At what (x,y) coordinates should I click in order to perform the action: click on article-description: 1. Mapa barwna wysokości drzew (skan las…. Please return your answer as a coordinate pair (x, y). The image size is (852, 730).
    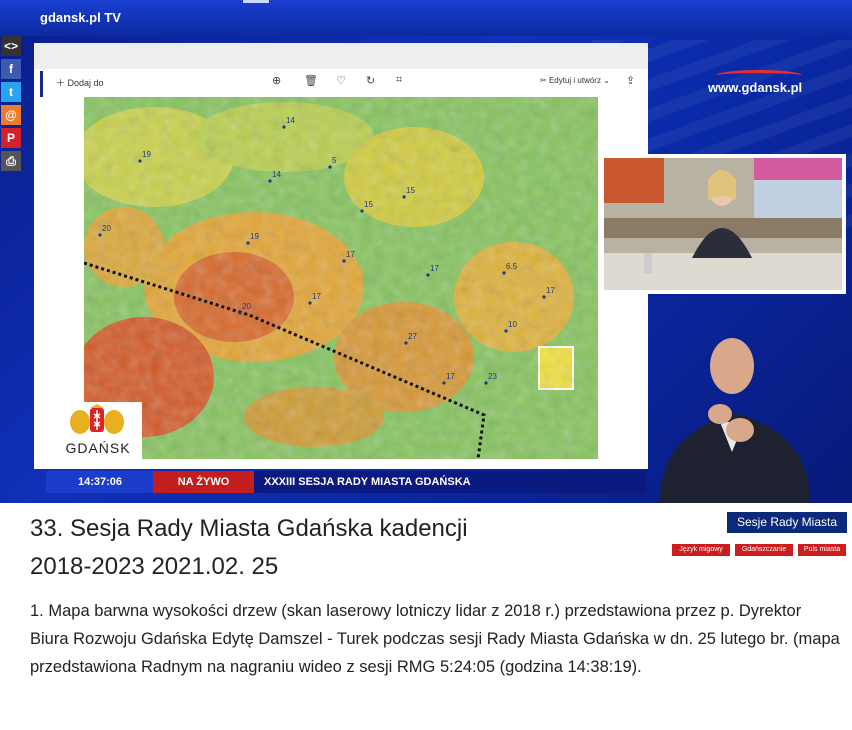
    Looking at the image, I should click on (435, 639).